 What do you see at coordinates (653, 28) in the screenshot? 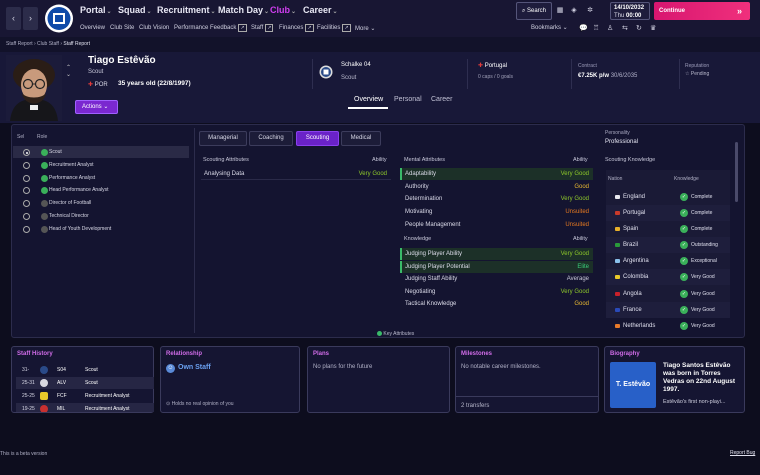
I see `trophy-icon: ♛` at bounding box center [653, 28].